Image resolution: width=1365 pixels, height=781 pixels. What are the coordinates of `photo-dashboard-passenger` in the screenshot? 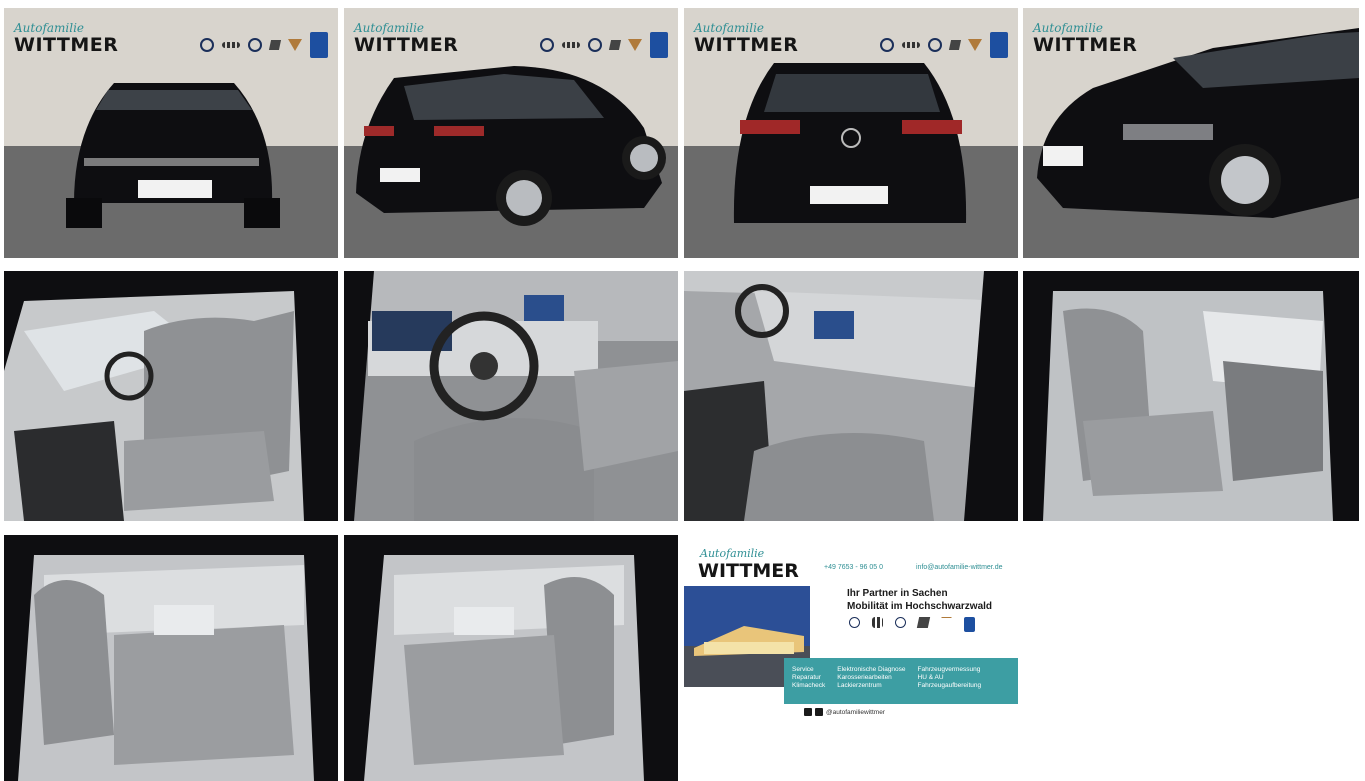 It's located at (851, 396).